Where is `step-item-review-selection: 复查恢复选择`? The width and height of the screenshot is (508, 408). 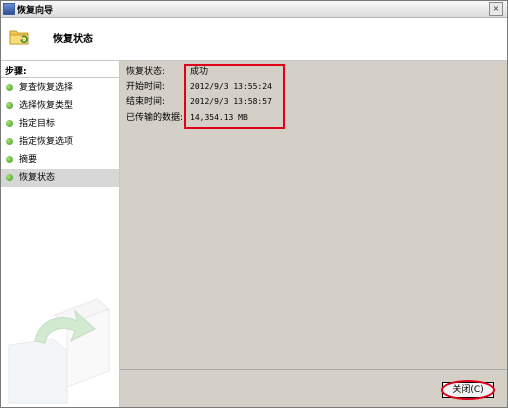
step-item-review-selection: 复查恢复选择 is located at coordinates (60, 88).